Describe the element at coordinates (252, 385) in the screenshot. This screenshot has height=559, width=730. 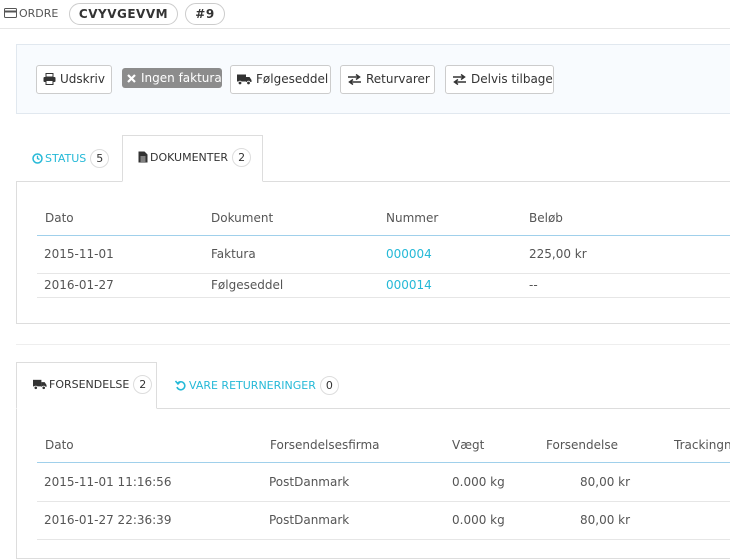
I see `tab-merchandise-returns-label: VARE RETURNERINGER` at that location.